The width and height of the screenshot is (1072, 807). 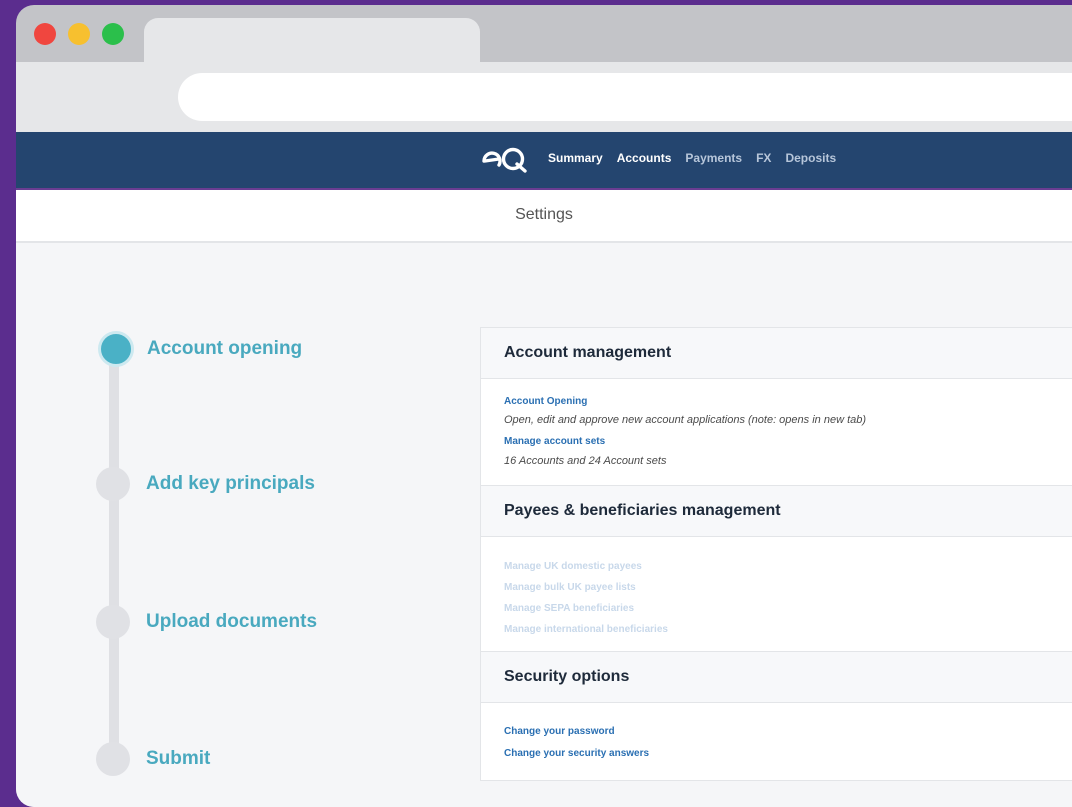 I want to click on window-controls, so click(x=79, y=34).